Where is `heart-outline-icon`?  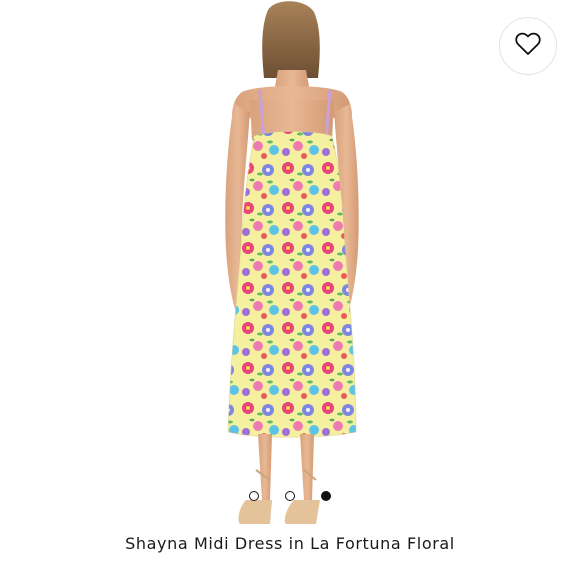
heart-outline-icon is located at coordinates (528, 46).